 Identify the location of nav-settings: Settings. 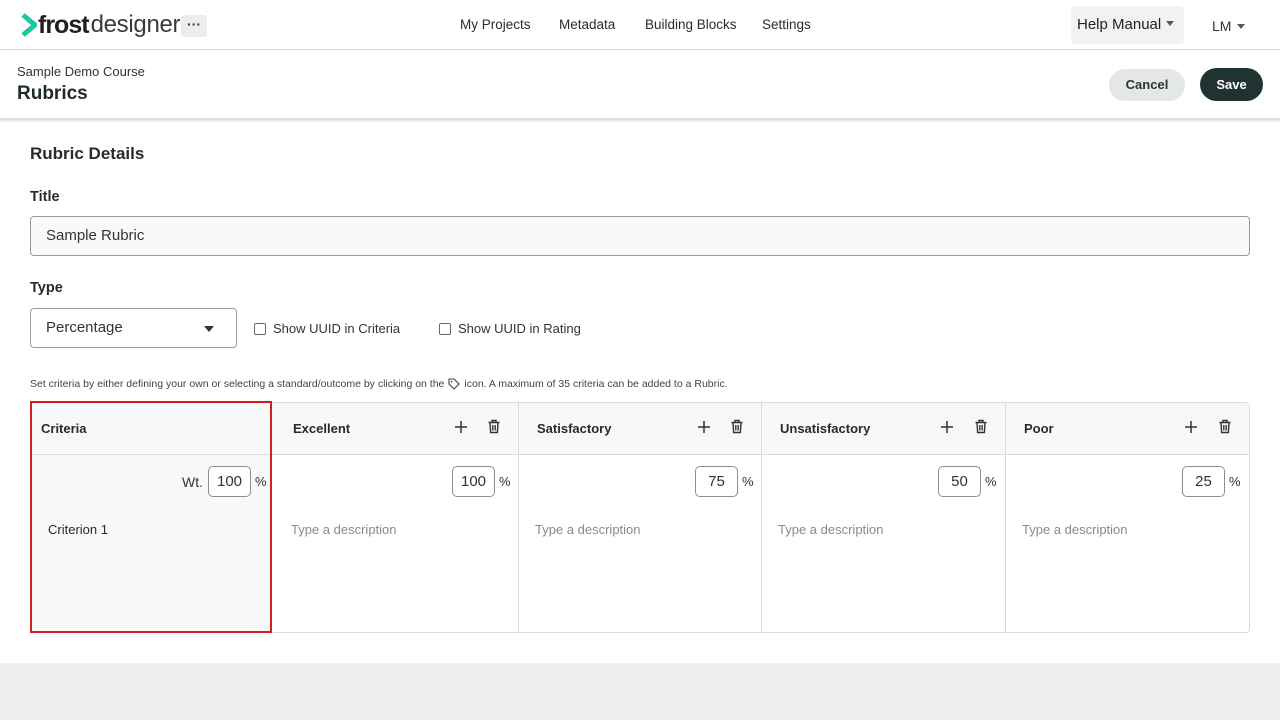
(786, 24).